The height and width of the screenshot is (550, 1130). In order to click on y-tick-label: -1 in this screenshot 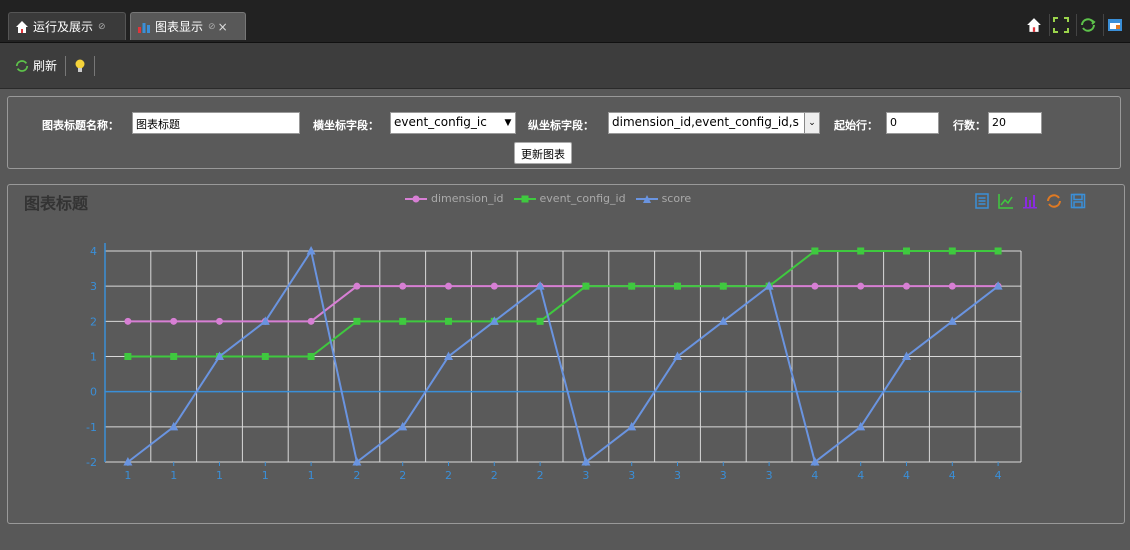, I will do `click(91, 427)`.